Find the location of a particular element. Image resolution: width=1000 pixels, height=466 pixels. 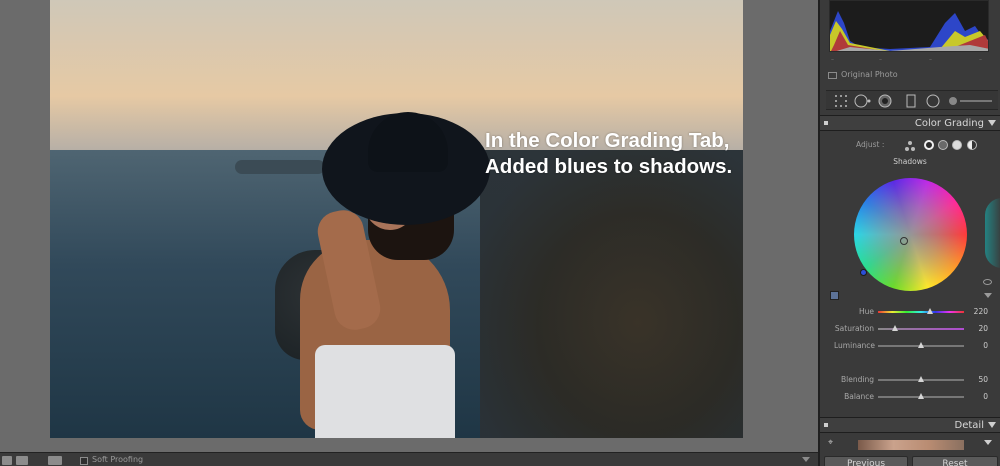

red-eye-icon is located at coordinates (885, 101).